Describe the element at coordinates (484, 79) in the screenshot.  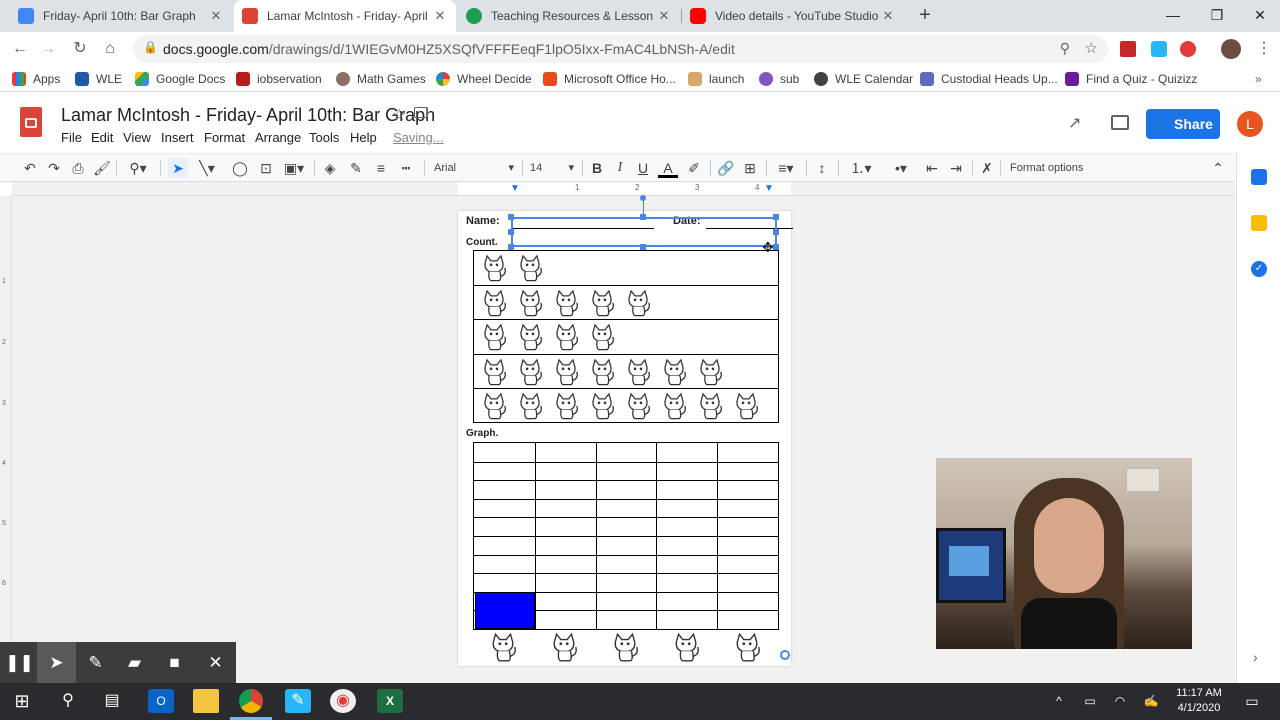
I see `bookmark-wheel-decide: Wheel Decide` at that location.